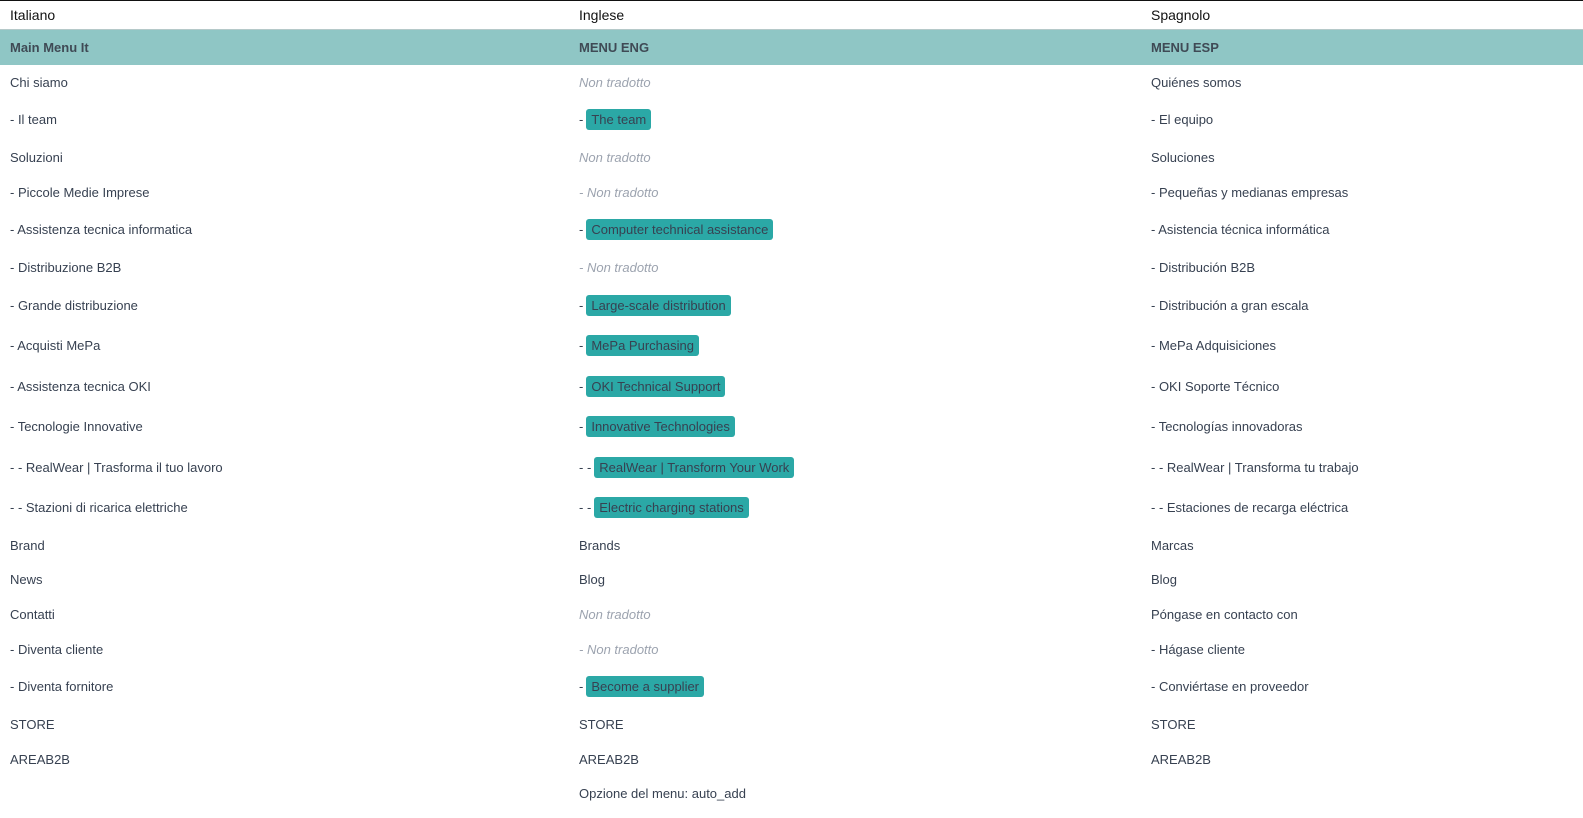 The image size is (1583, 818). Describe the element at coordinates (57, 649) in the screenshot. I see `italian-label: - Diventa cliente` at that location.